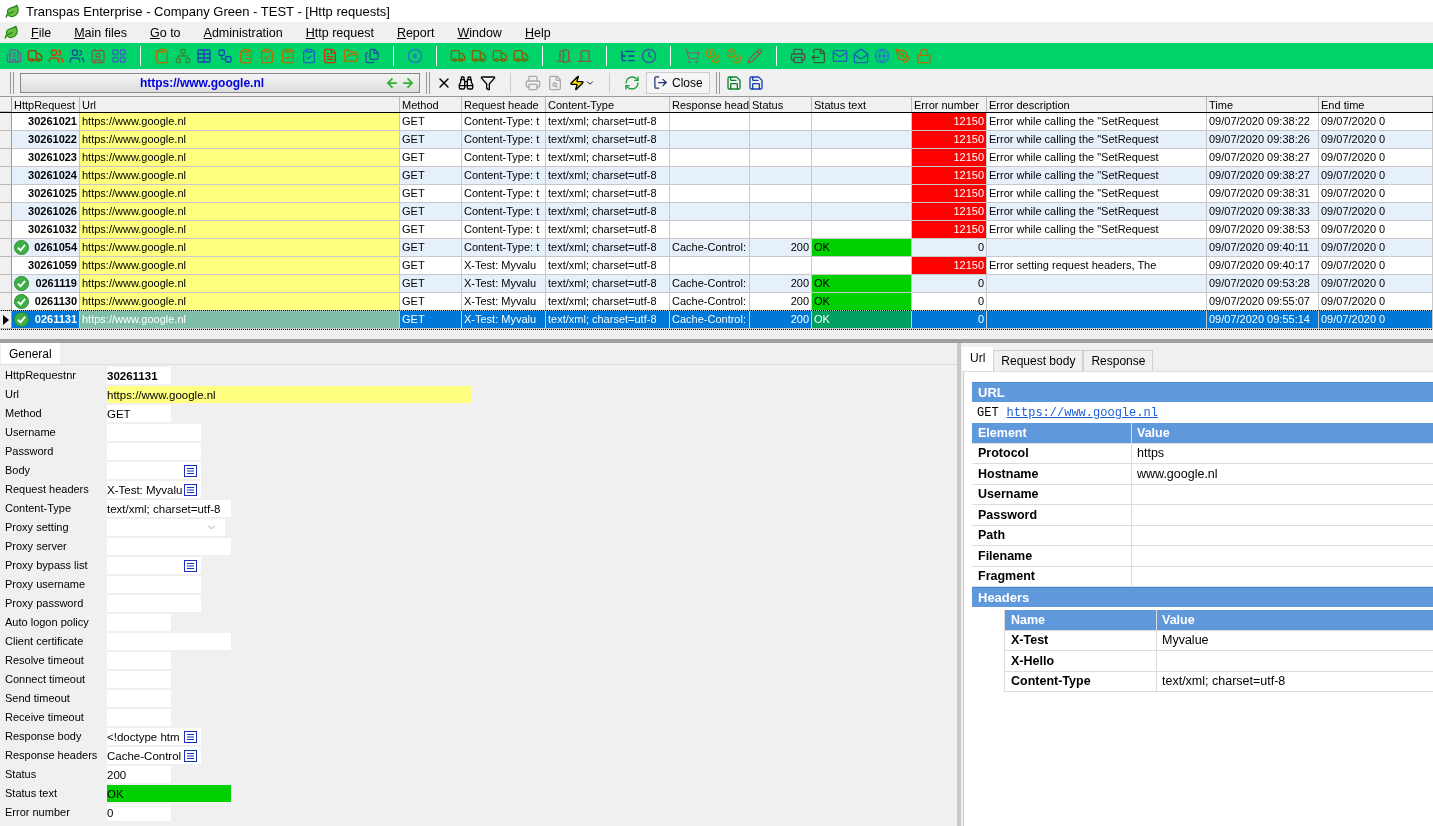  Describe the element at coordinates (240, 104) in the screenshot. I see `column-header: Url` at that location.